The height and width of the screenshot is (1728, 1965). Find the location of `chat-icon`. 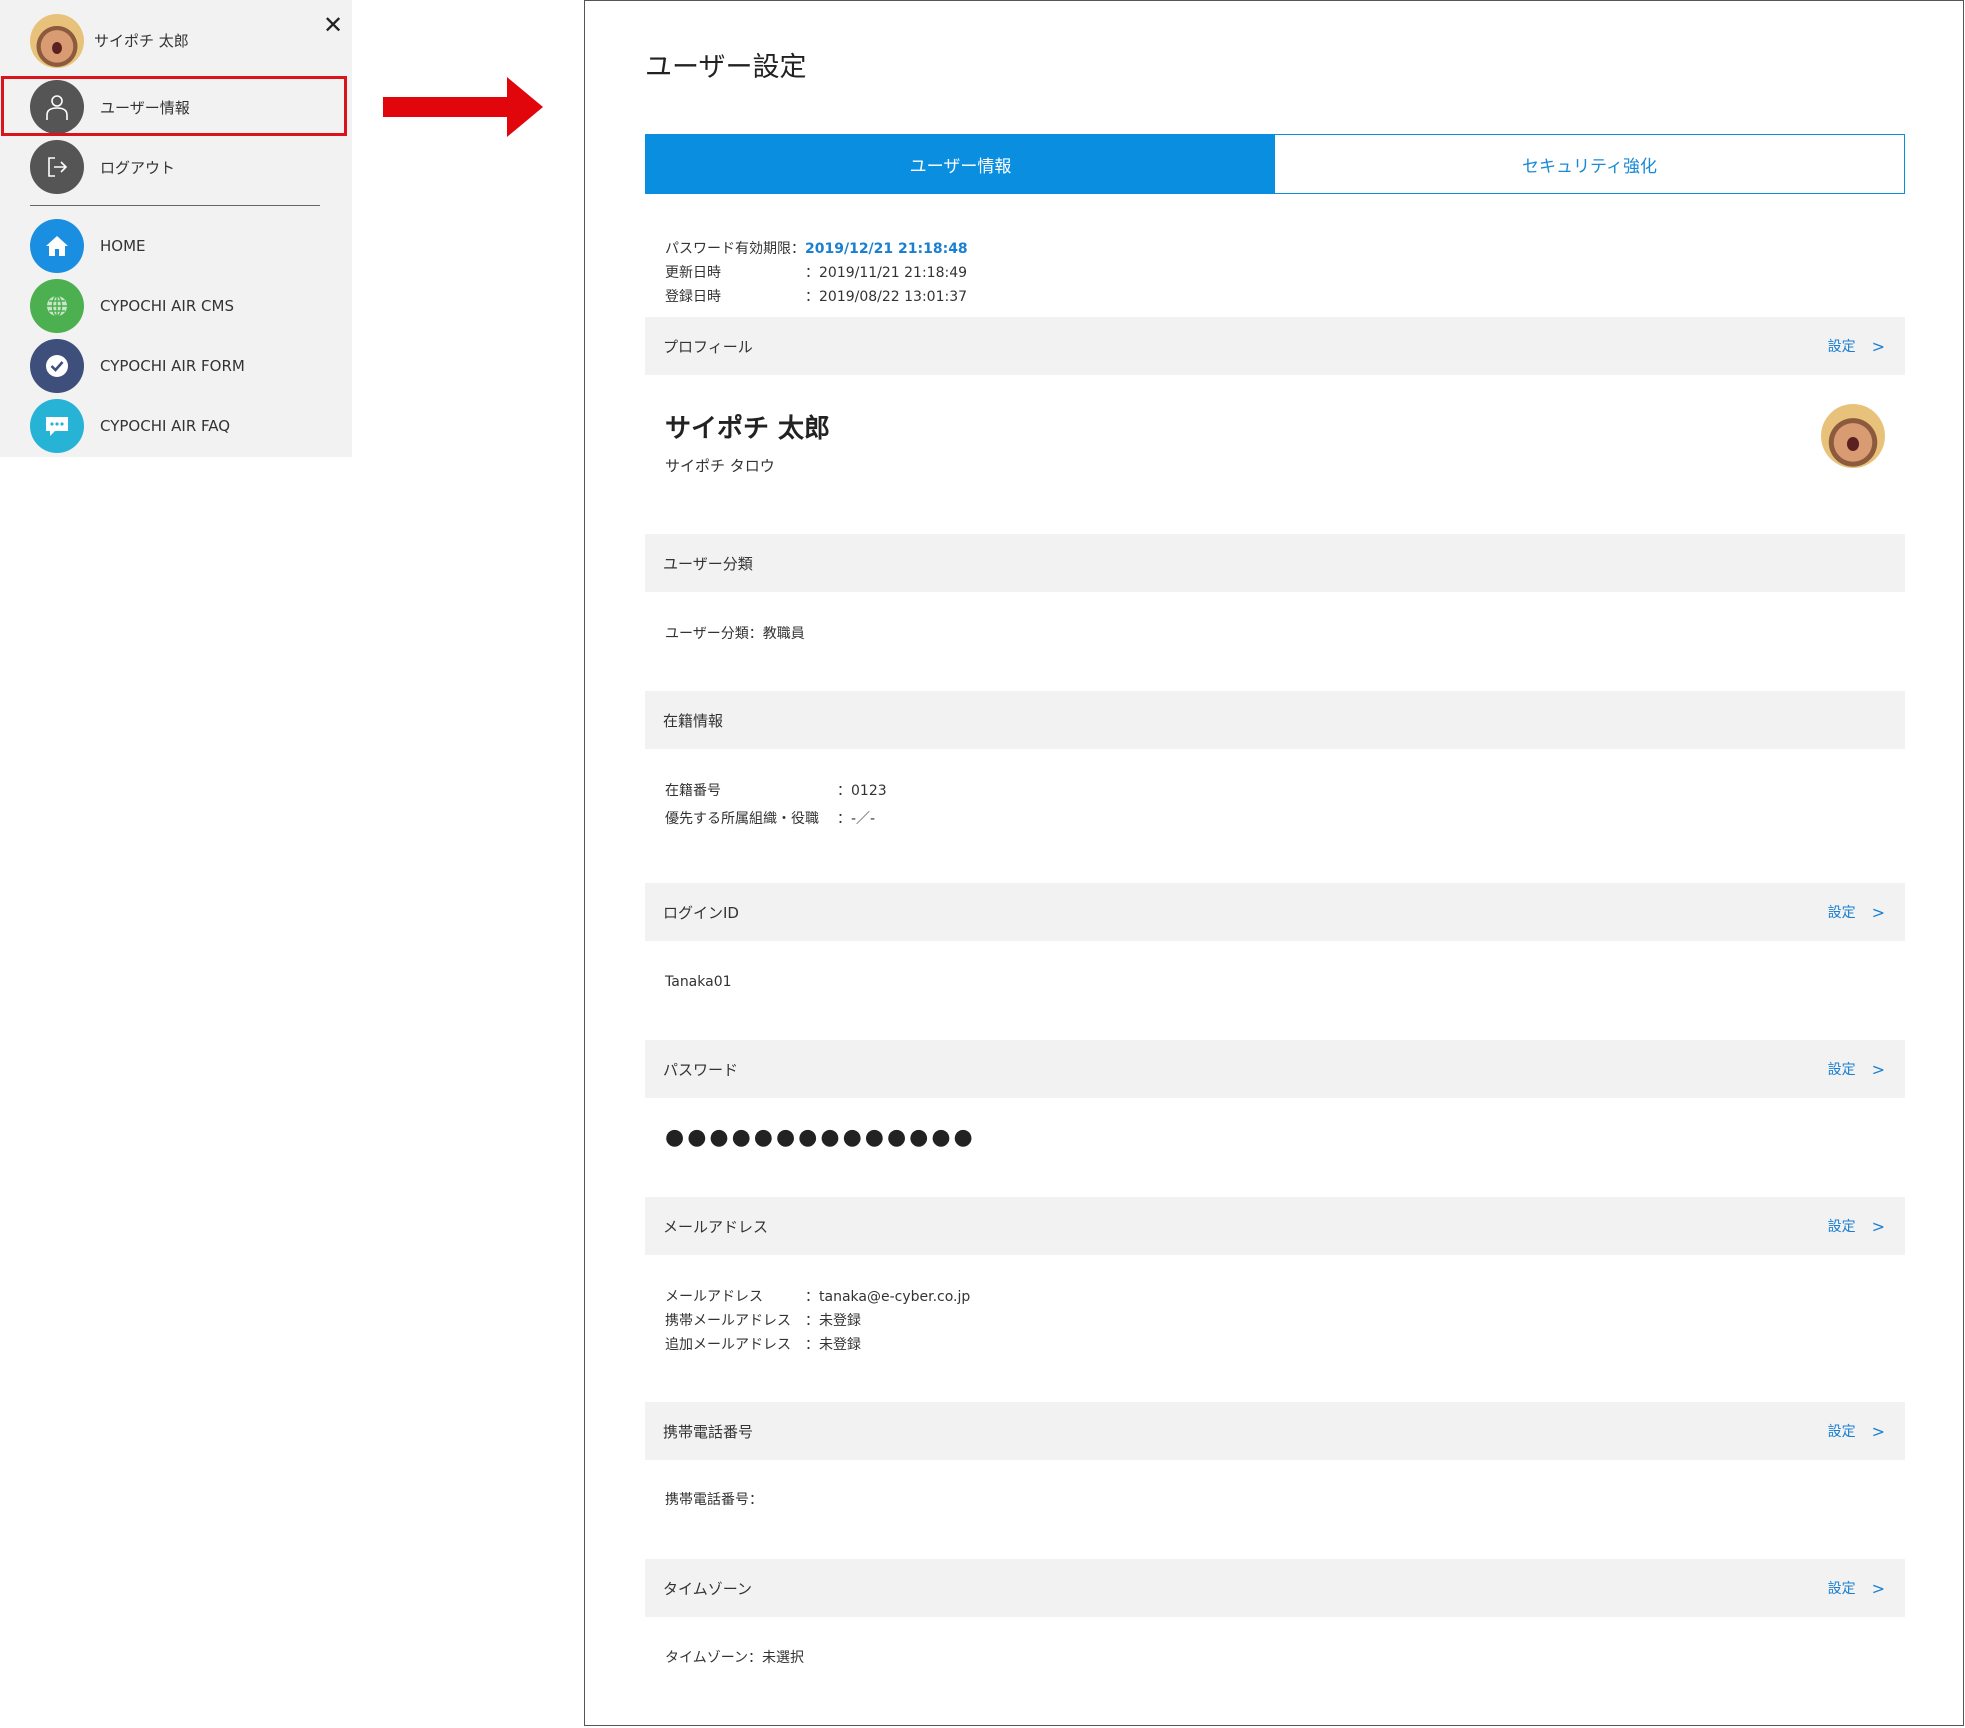

chat-icon is located at coordinates (57, 426).